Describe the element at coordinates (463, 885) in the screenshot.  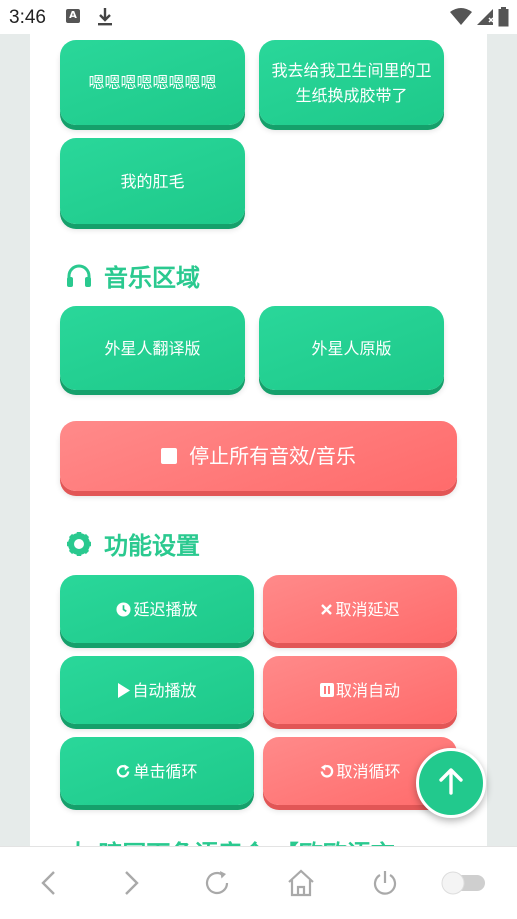
I see `toggle-switch` at that location.